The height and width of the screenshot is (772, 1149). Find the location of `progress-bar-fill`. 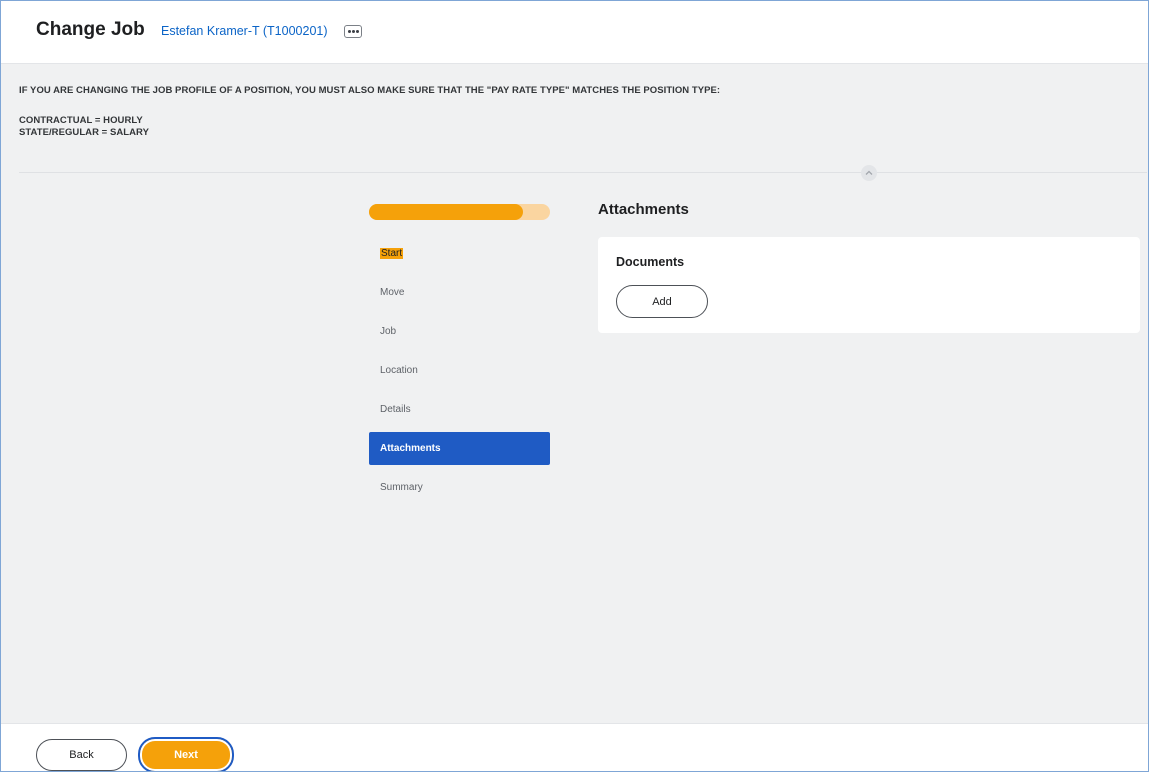

progress-bar-fill is located at coordinates (446, 212).